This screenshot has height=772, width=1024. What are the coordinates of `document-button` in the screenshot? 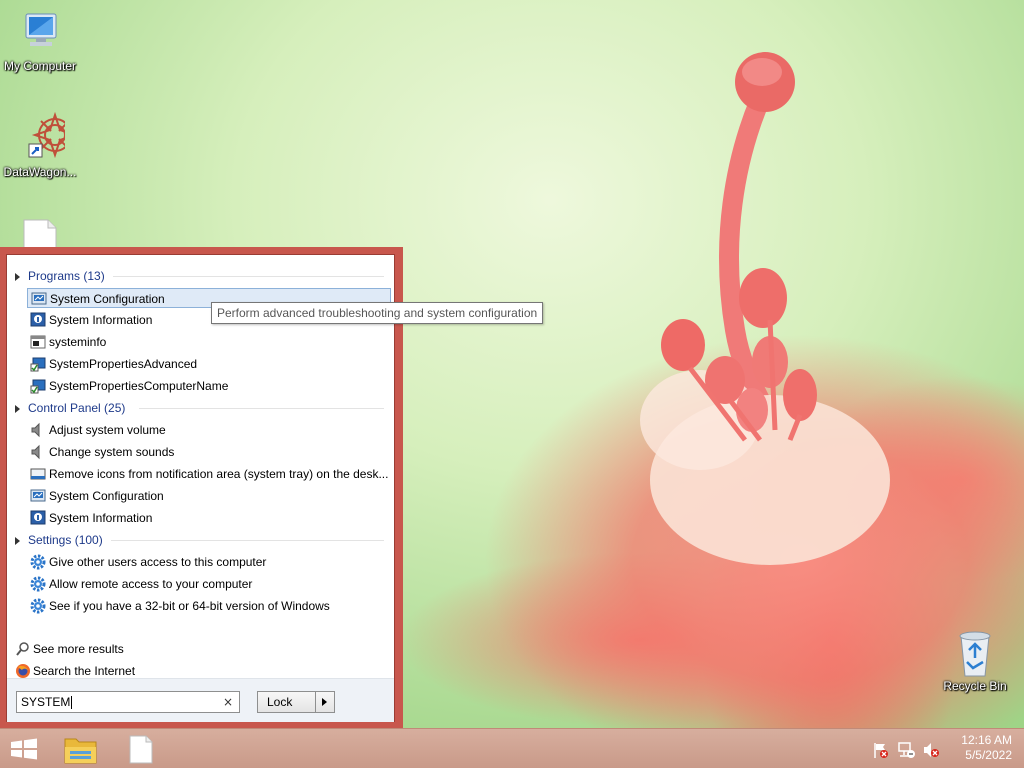 It's located at (141, 749).